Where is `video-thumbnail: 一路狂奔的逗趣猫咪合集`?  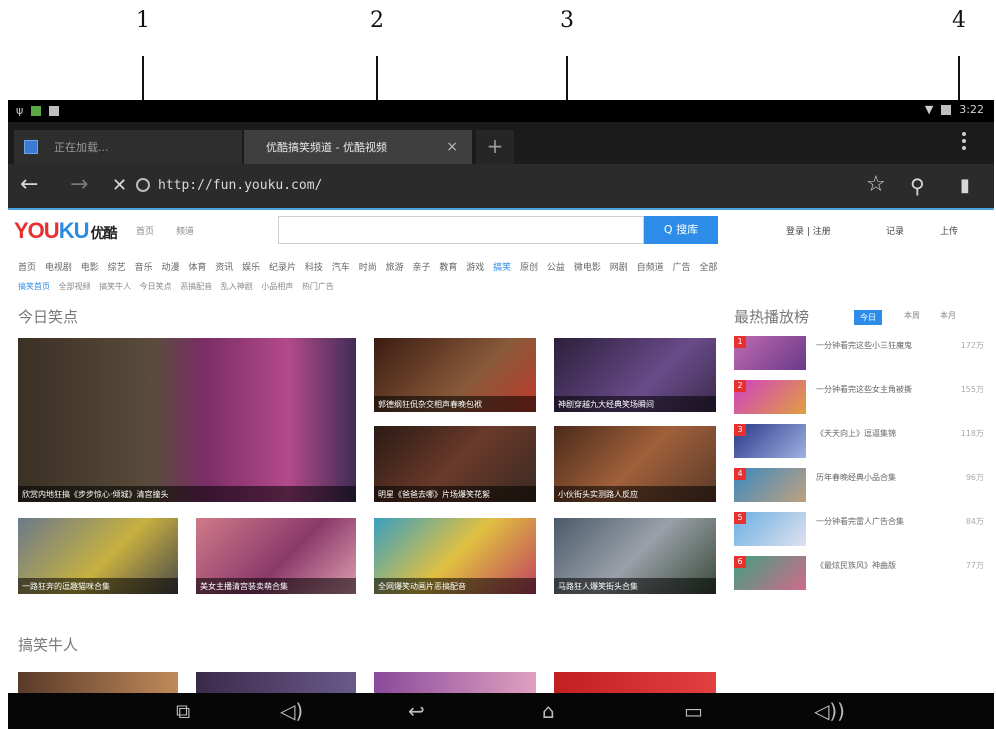 video-thumbnail: 一路狂奔的逗趣猫咪合集 is located at coordinates (98, 556).